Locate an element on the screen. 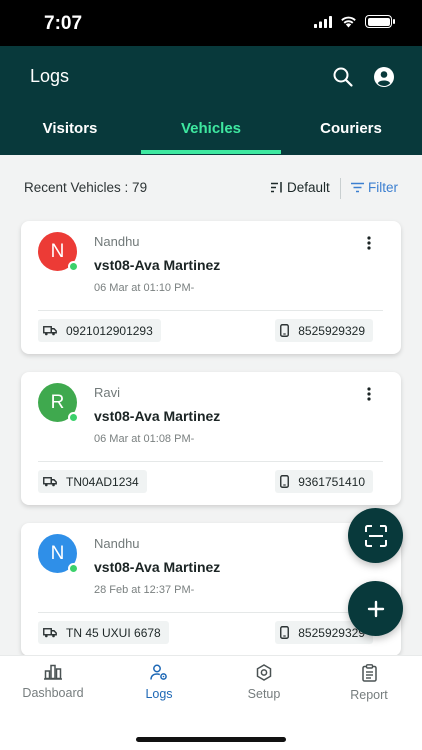 Image resolution: width=422 pixels, height=750 pixels. status-time: 7:07 is located at coordinates (63, 23).